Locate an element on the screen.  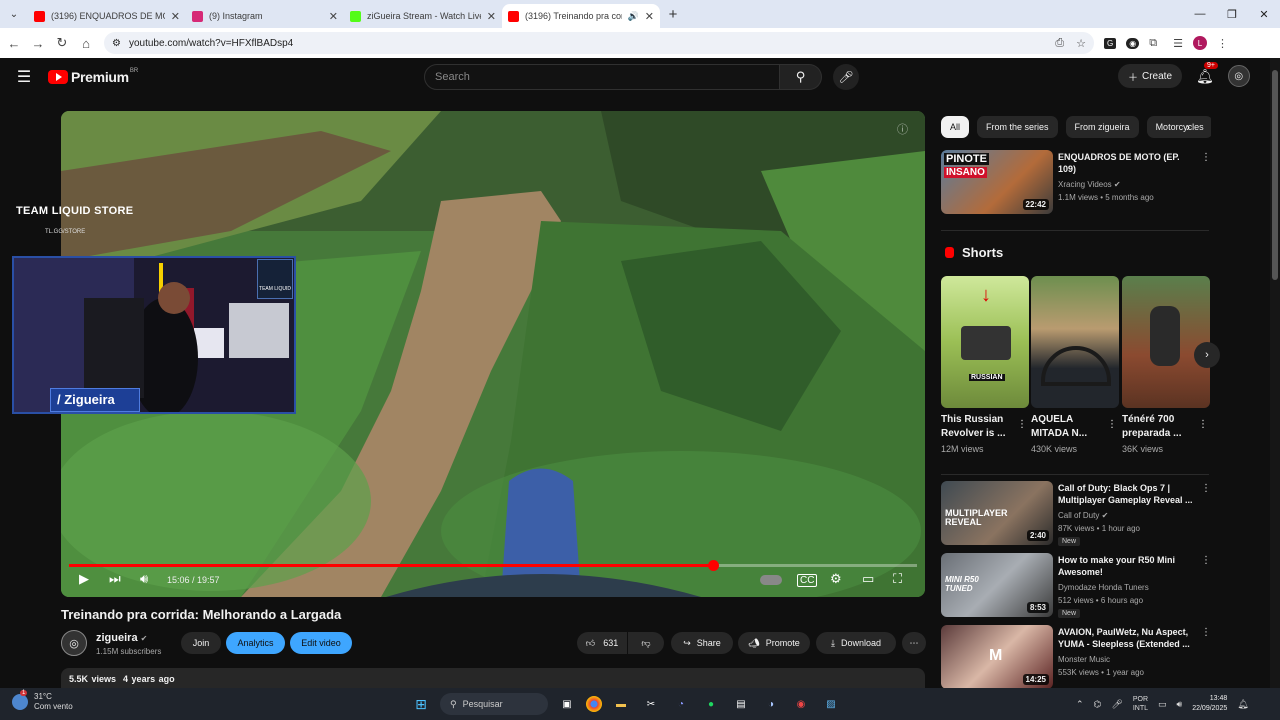
site-info-icon: ⚙ is located at coordinates (116, 43).